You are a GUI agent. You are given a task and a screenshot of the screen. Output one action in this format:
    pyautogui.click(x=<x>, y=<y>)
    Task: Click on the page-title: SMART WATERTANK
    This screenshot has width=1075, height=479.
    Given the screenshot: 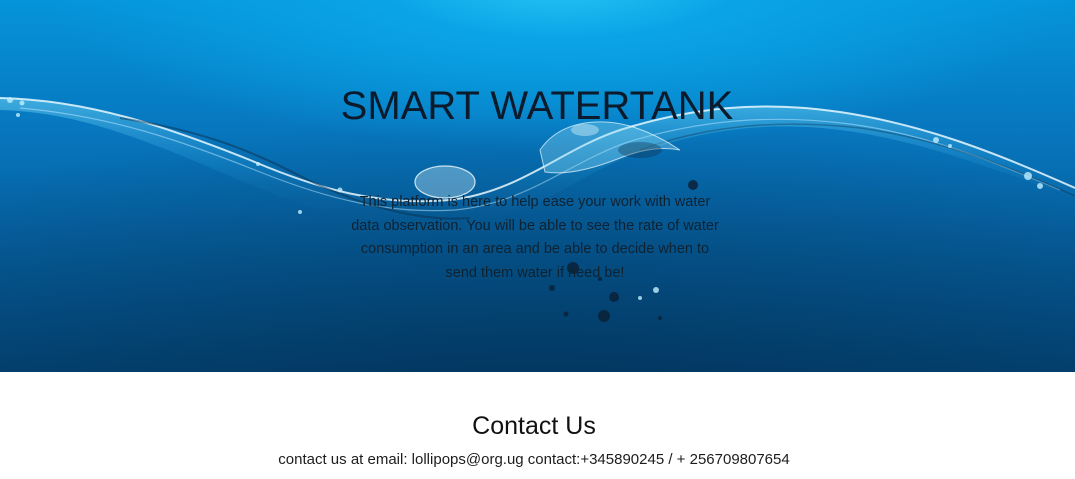 What is the action you would take?
    pyautogui.click(x=537, y=106)
    